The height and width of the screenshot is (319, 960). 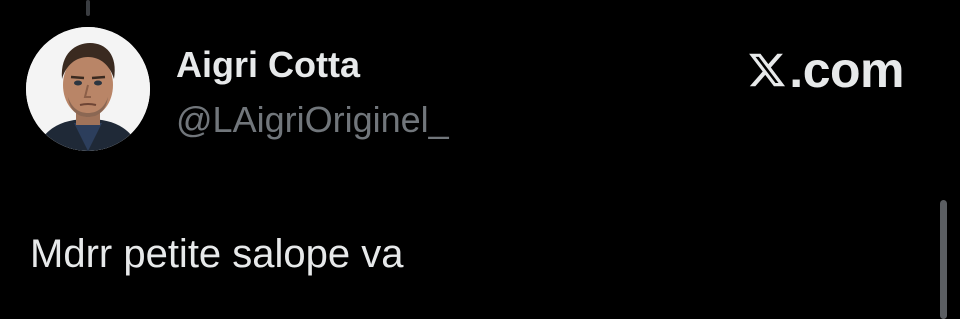 What do you see at coordinates (88, 8) in the screenshot?
I see `thread-connector-line` at bounding box center [88, 8].